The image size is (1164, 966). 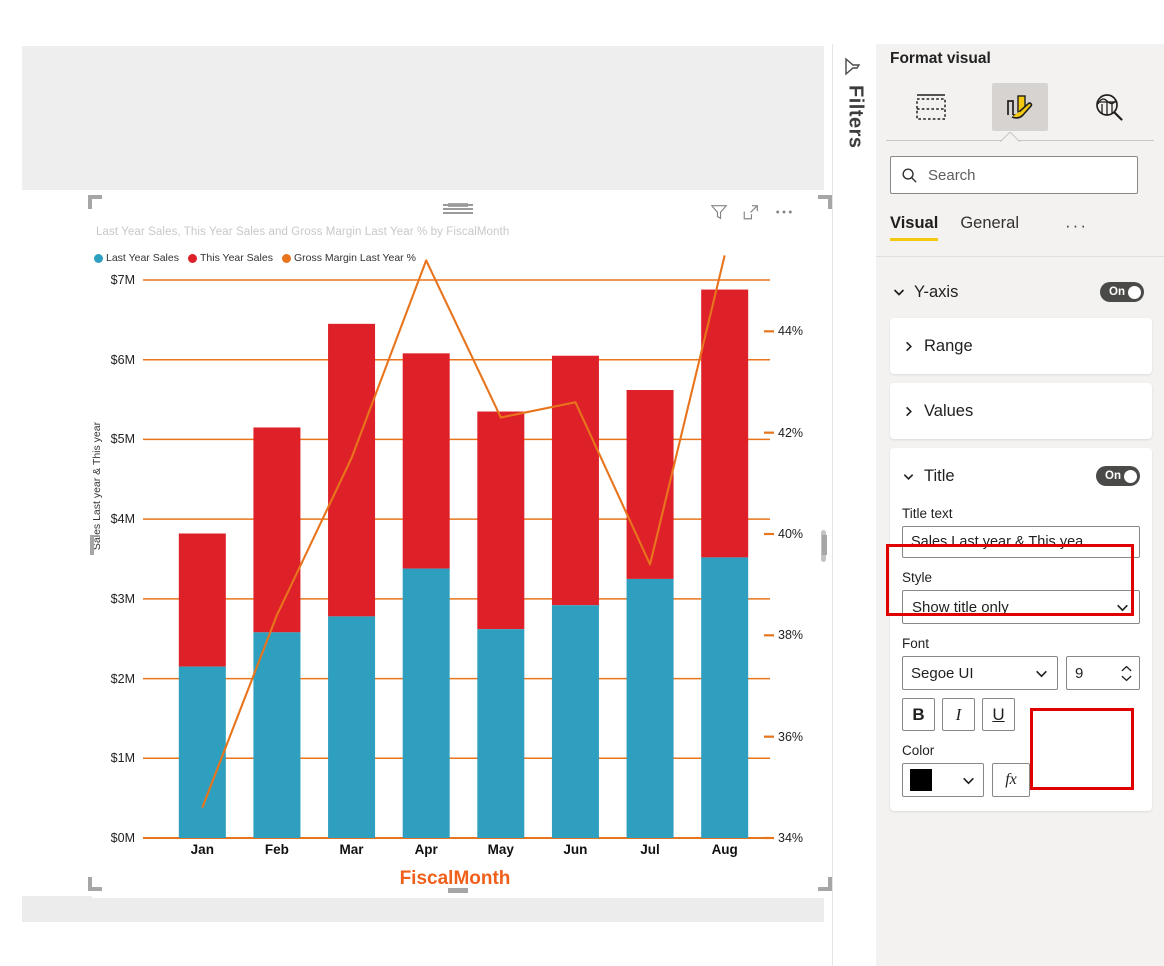 What do you see at coordinates (783, 212) in the screenshot?
I see `more-options-icon` at bounding box center [783, 212].